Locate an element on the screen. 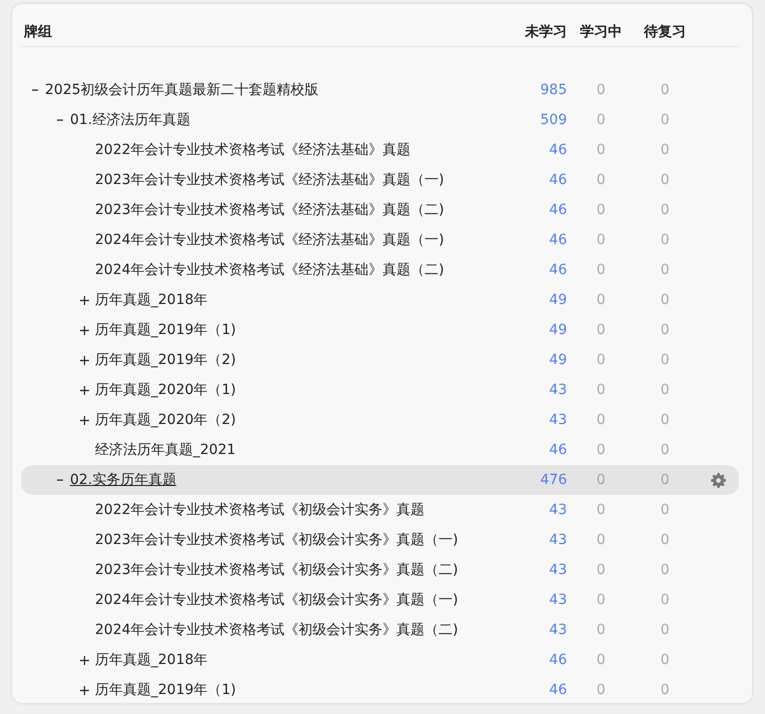 The height and width of the screenshot is (714, 765). column-header: 未学习 is located at coordinates (545, 32).